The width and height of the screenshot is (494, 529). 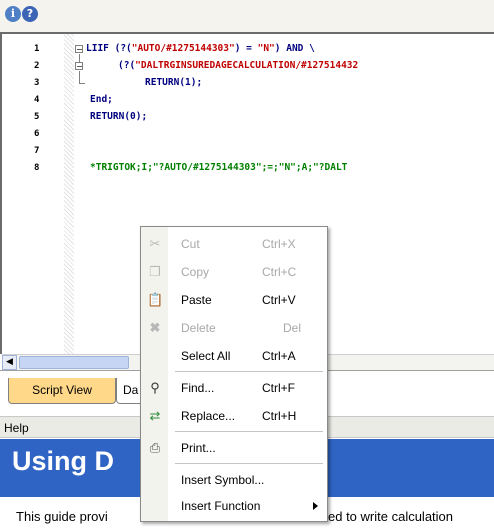 What do you see at coordinates (74, 362) in the screenshot?
I see `scroll-thumb` at bounding box center [74, 362].